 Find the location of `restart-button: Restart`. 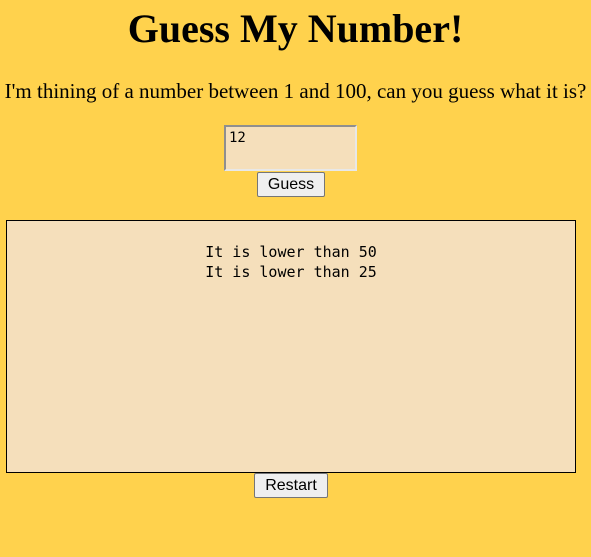

restart-button: Restart is located at coordinates (291, 485).